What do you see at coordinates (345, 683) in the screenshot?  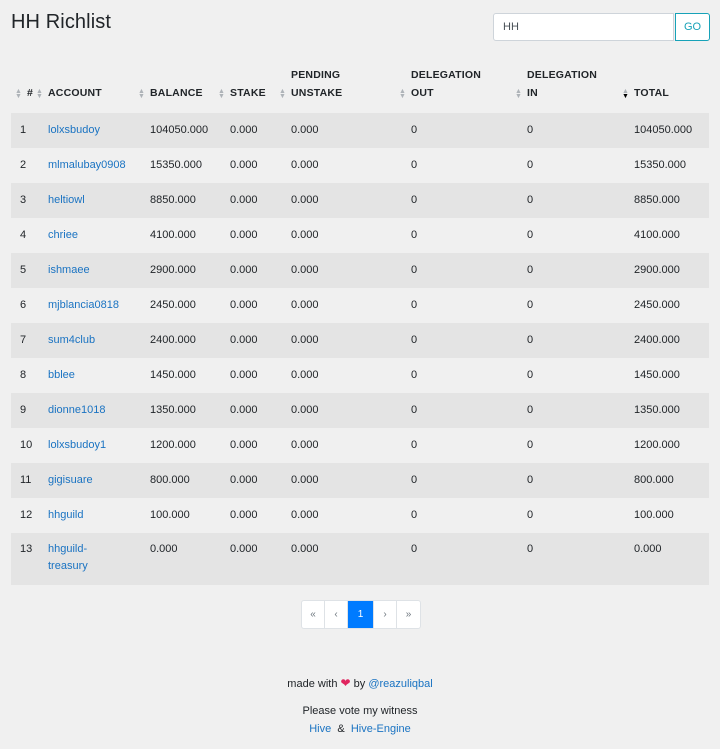 I see `heart-icon: ❤` at bounding box center [345, 683].